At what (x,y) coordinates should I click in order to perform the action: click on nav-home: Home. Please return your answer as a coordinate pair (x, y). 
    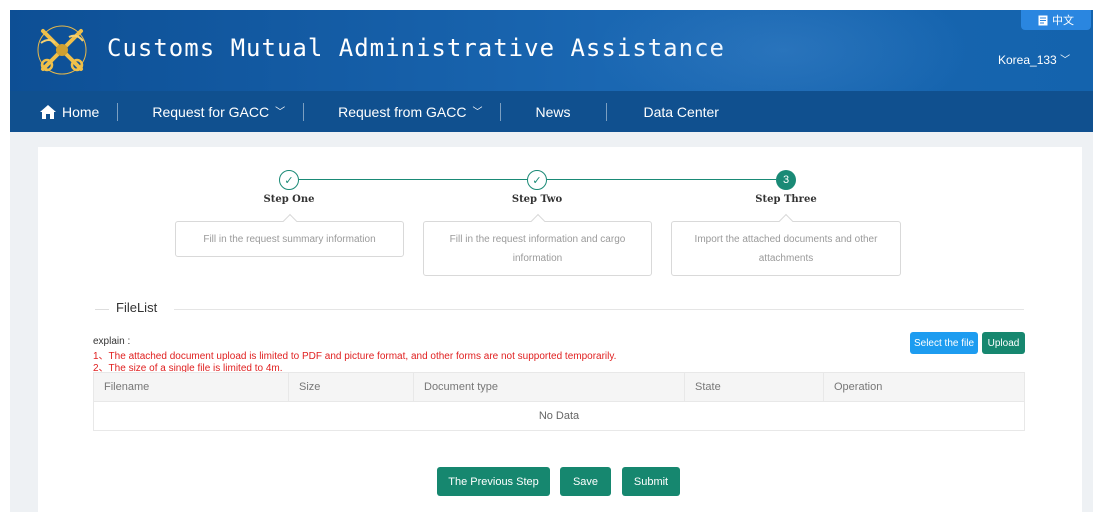
    Looking at the image, I should click on (69, 111).